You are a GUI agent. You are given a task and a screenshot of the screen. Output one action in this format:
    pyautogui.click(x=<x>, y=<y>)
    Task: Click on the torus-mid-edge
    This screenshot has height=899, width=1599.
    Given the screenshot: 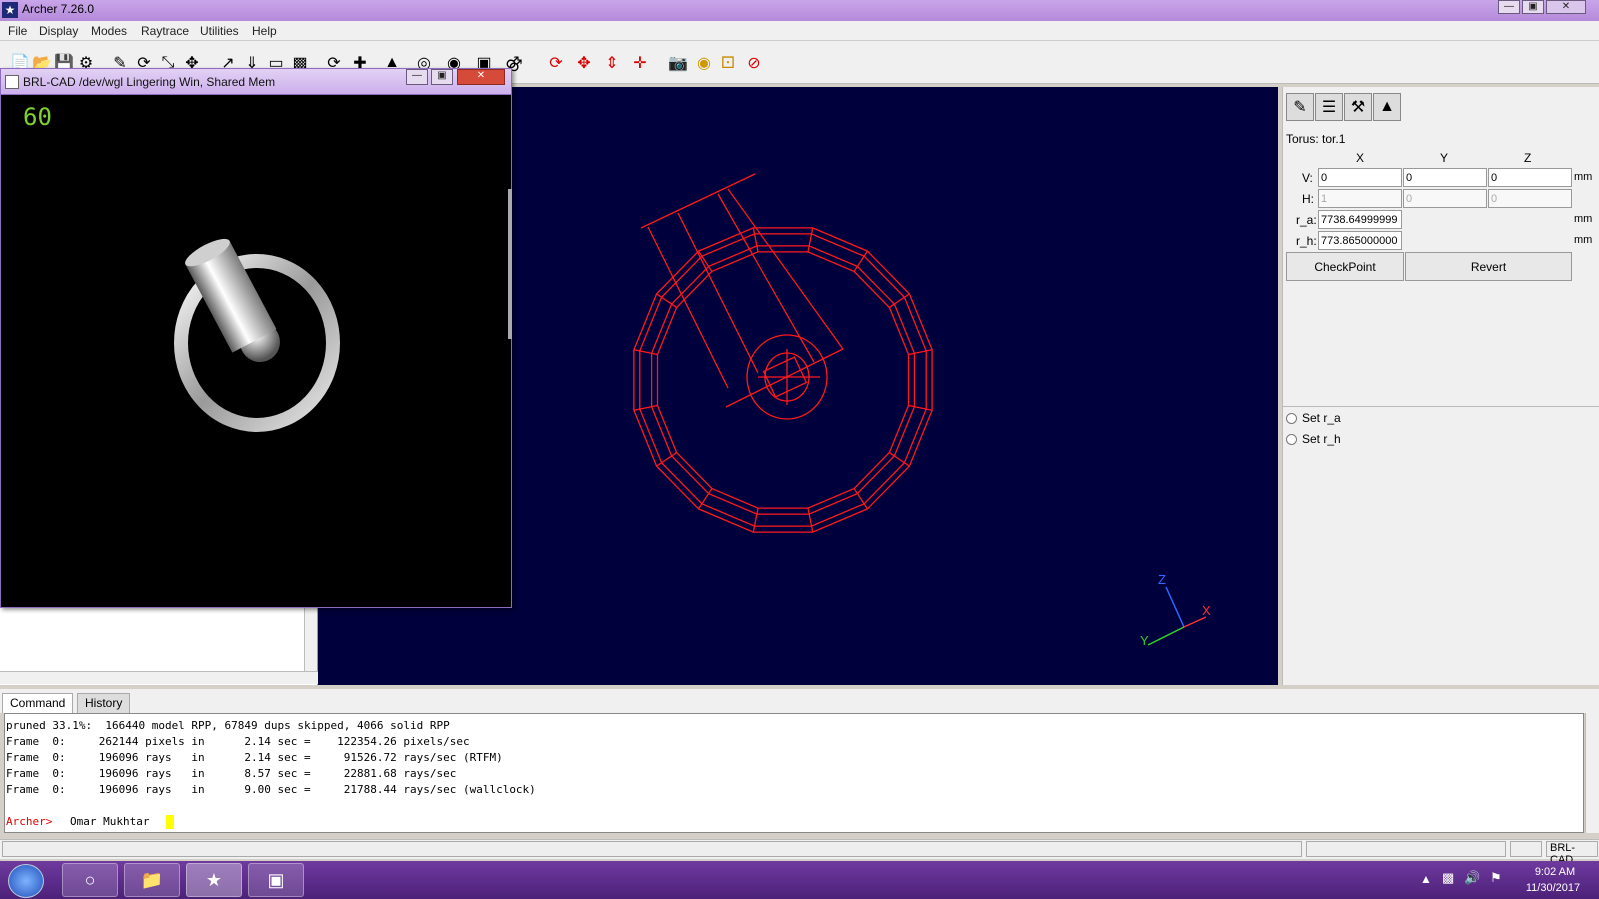 What is the action you would take?
    pyautogui.click(x=783, y=380)
    